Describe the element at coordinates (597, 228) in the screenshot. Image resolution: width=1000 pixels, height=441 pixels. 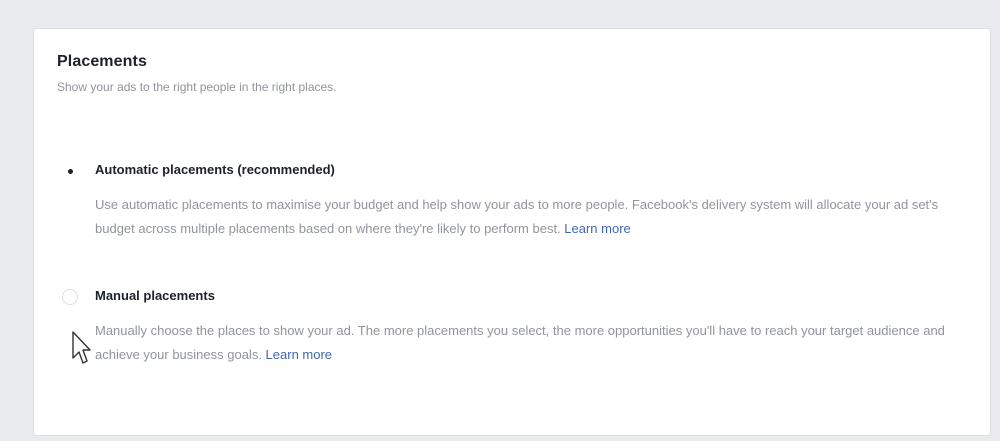
I see `automatic-placements-learn-more-link: Learn more` at that location.